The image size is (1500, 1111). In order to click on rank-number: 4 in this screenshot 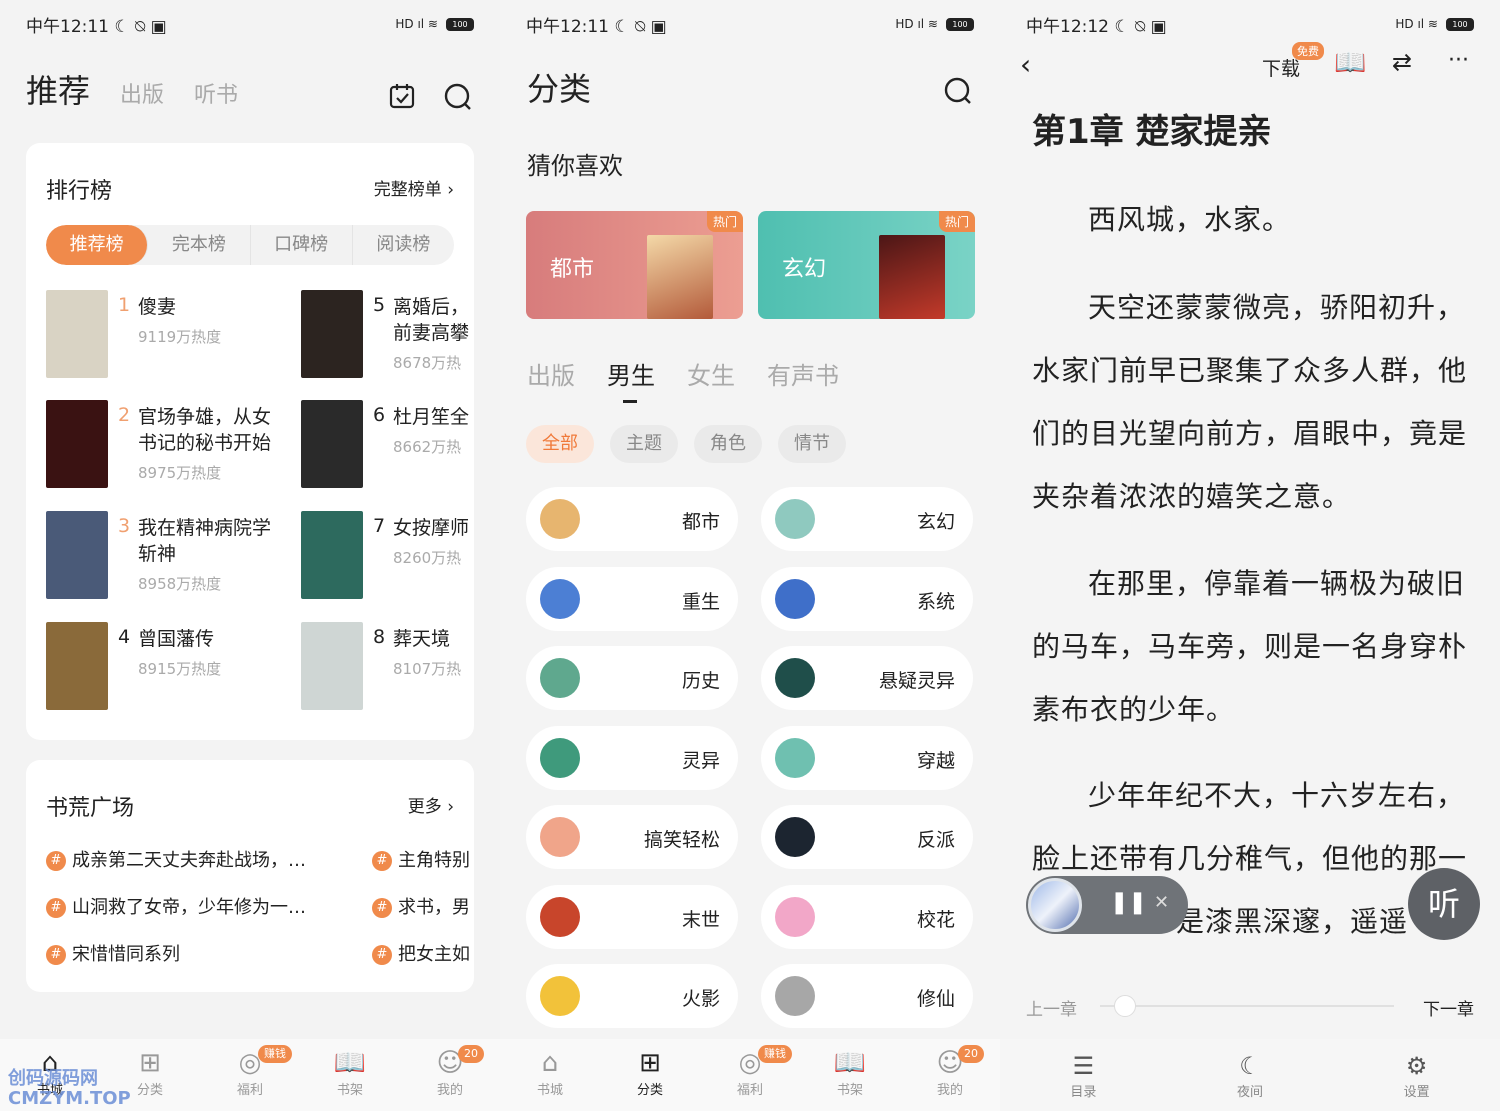, I will do `click(124, 637)`.